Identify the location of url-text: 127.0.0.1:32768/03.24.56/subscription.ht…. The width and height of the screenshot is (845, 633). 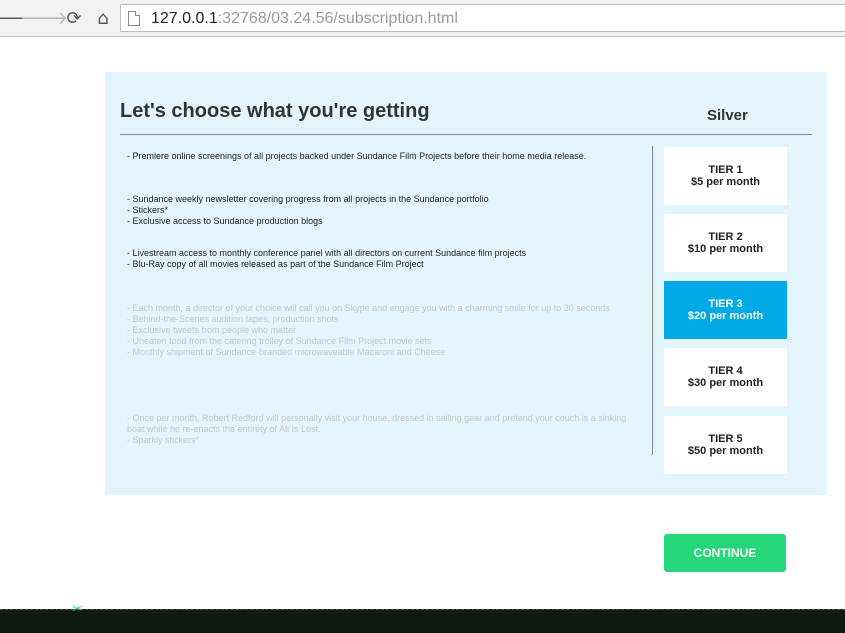
(304, 18).